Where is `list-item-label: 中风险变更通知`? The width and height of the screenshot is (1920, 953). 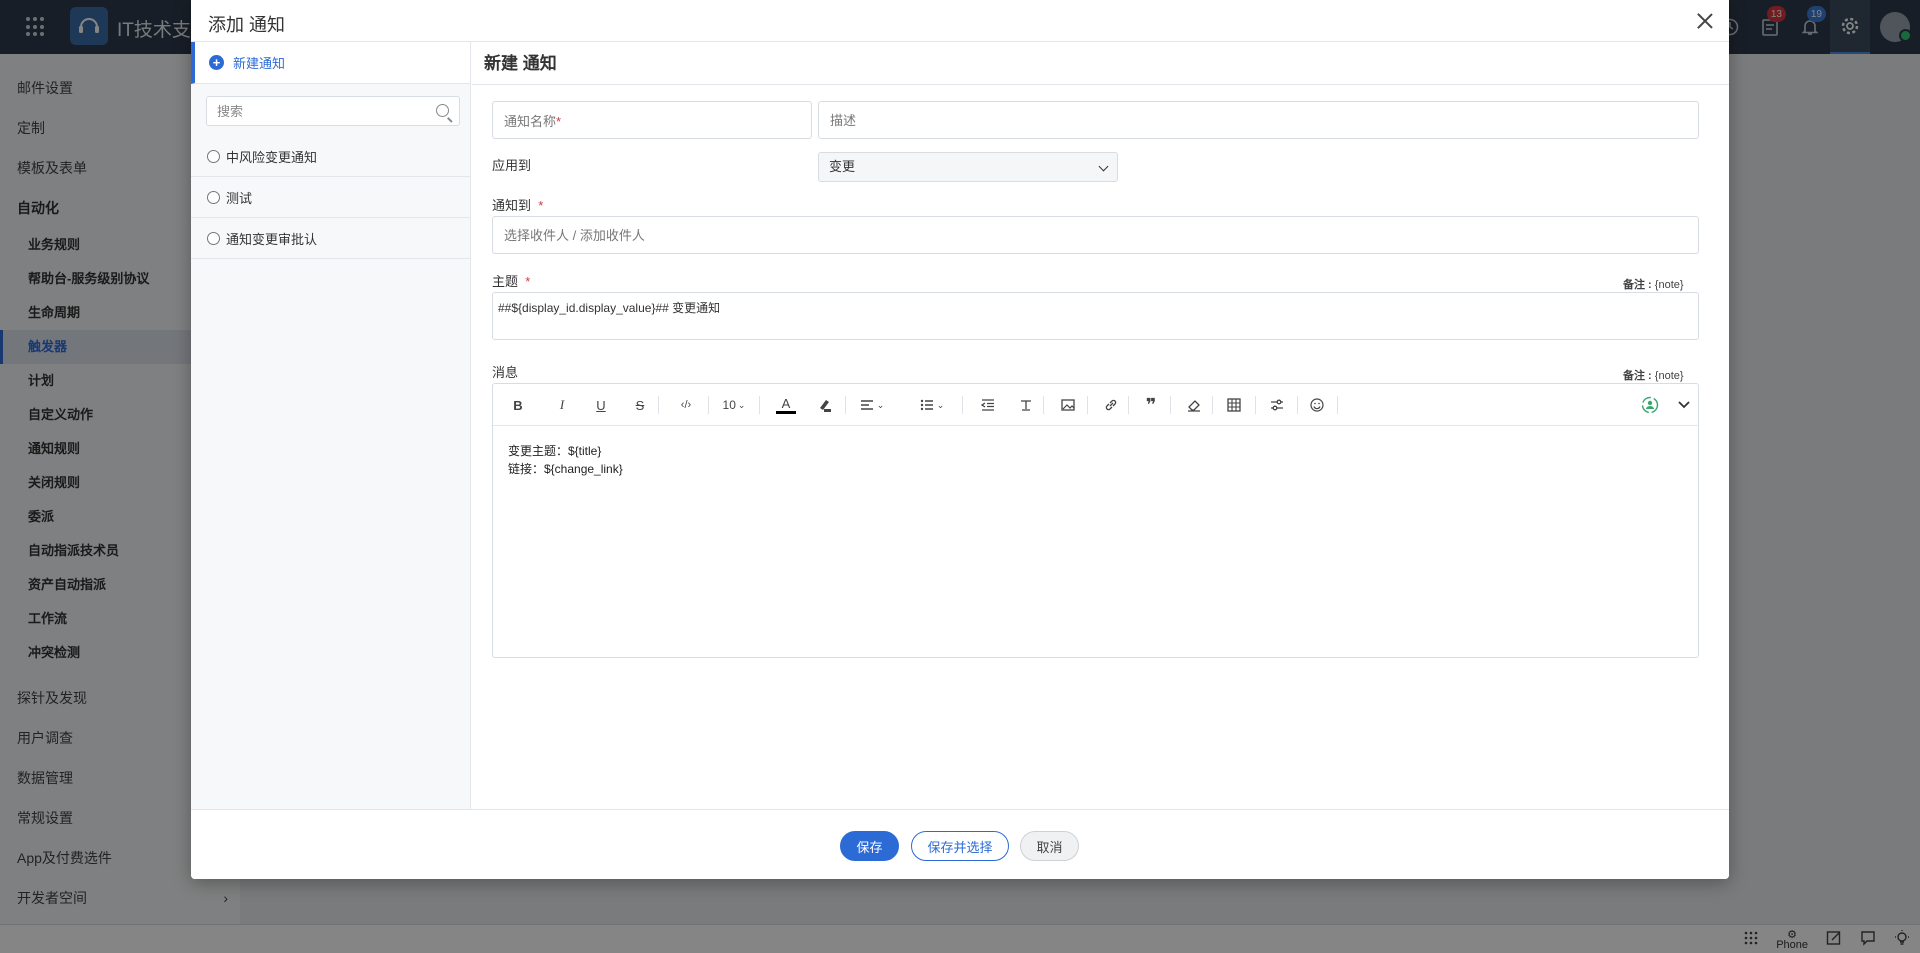 list-item-label: 中风险变更通知 is located at coordinates (272, 157).